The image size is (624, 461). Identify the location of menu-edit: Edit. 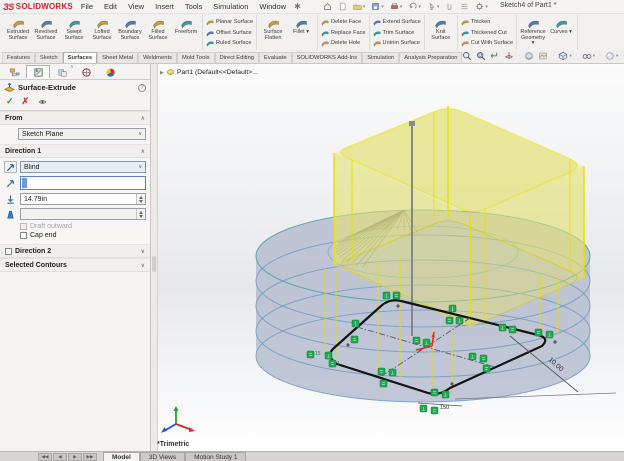
(110, 6).